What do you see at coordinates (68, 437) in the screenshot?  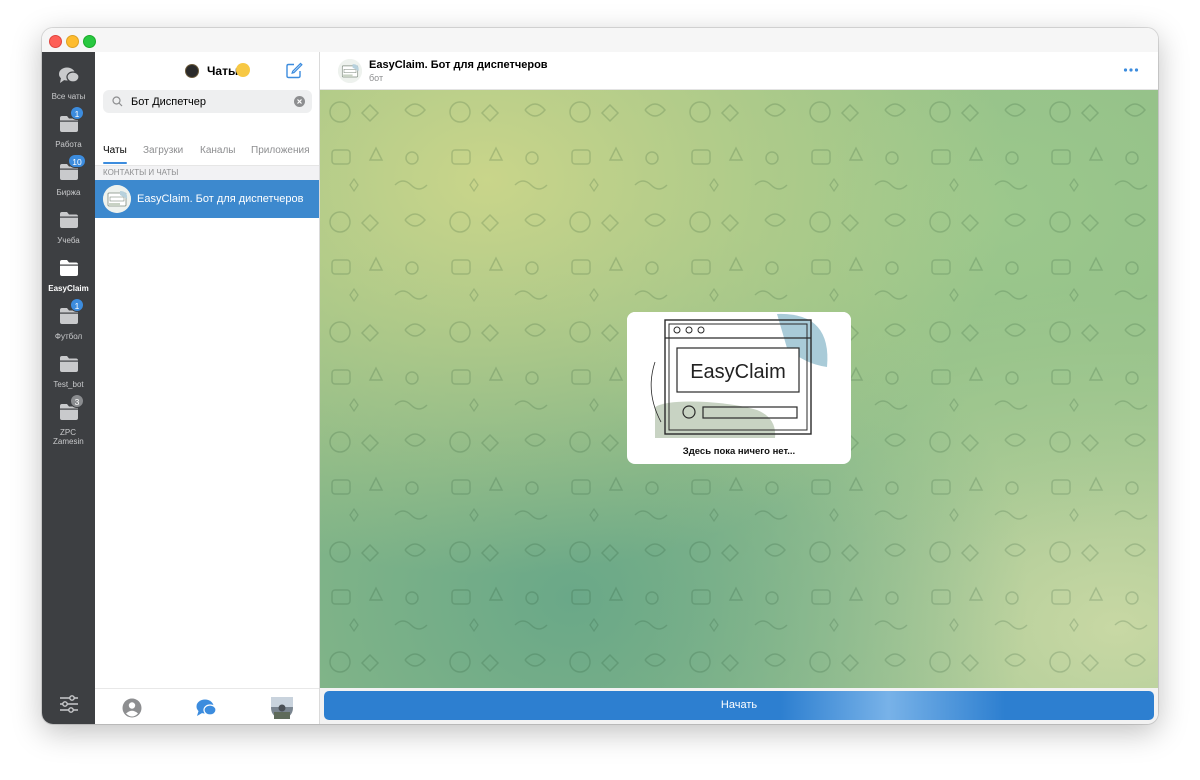 I see `folder-label: ZPC Zamesin` at bounding box center [68, 437].